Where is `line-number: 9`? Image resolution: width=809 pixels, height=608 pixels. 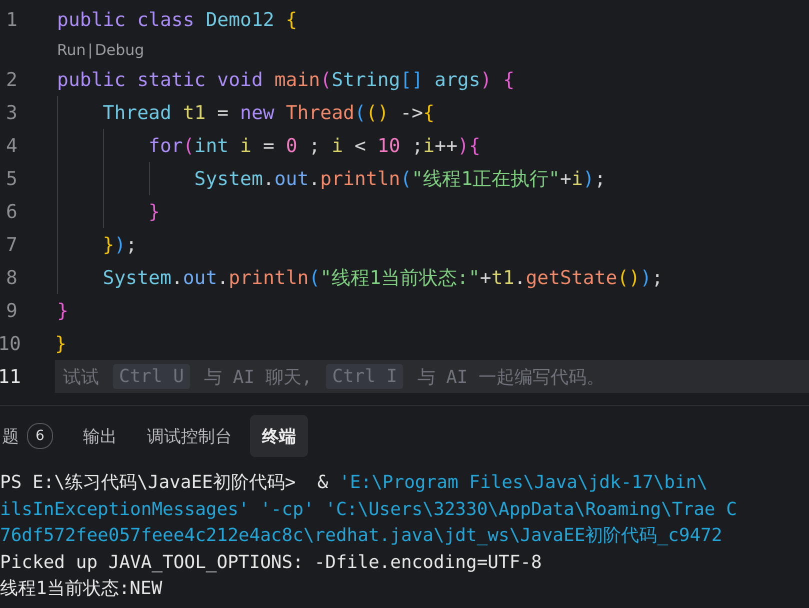
line-number: 9 is located at coordinates (11, 311).